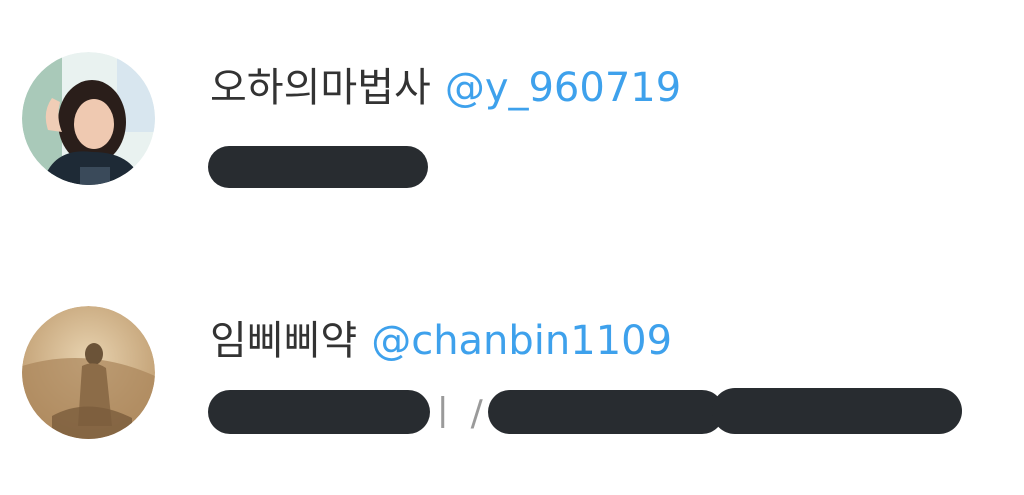 The image size is (1024, 495). What do you see at coordinates (283, 341) in the screenshot?
I see `display-name: 임삐삐약` at bounding box center [283, 341].